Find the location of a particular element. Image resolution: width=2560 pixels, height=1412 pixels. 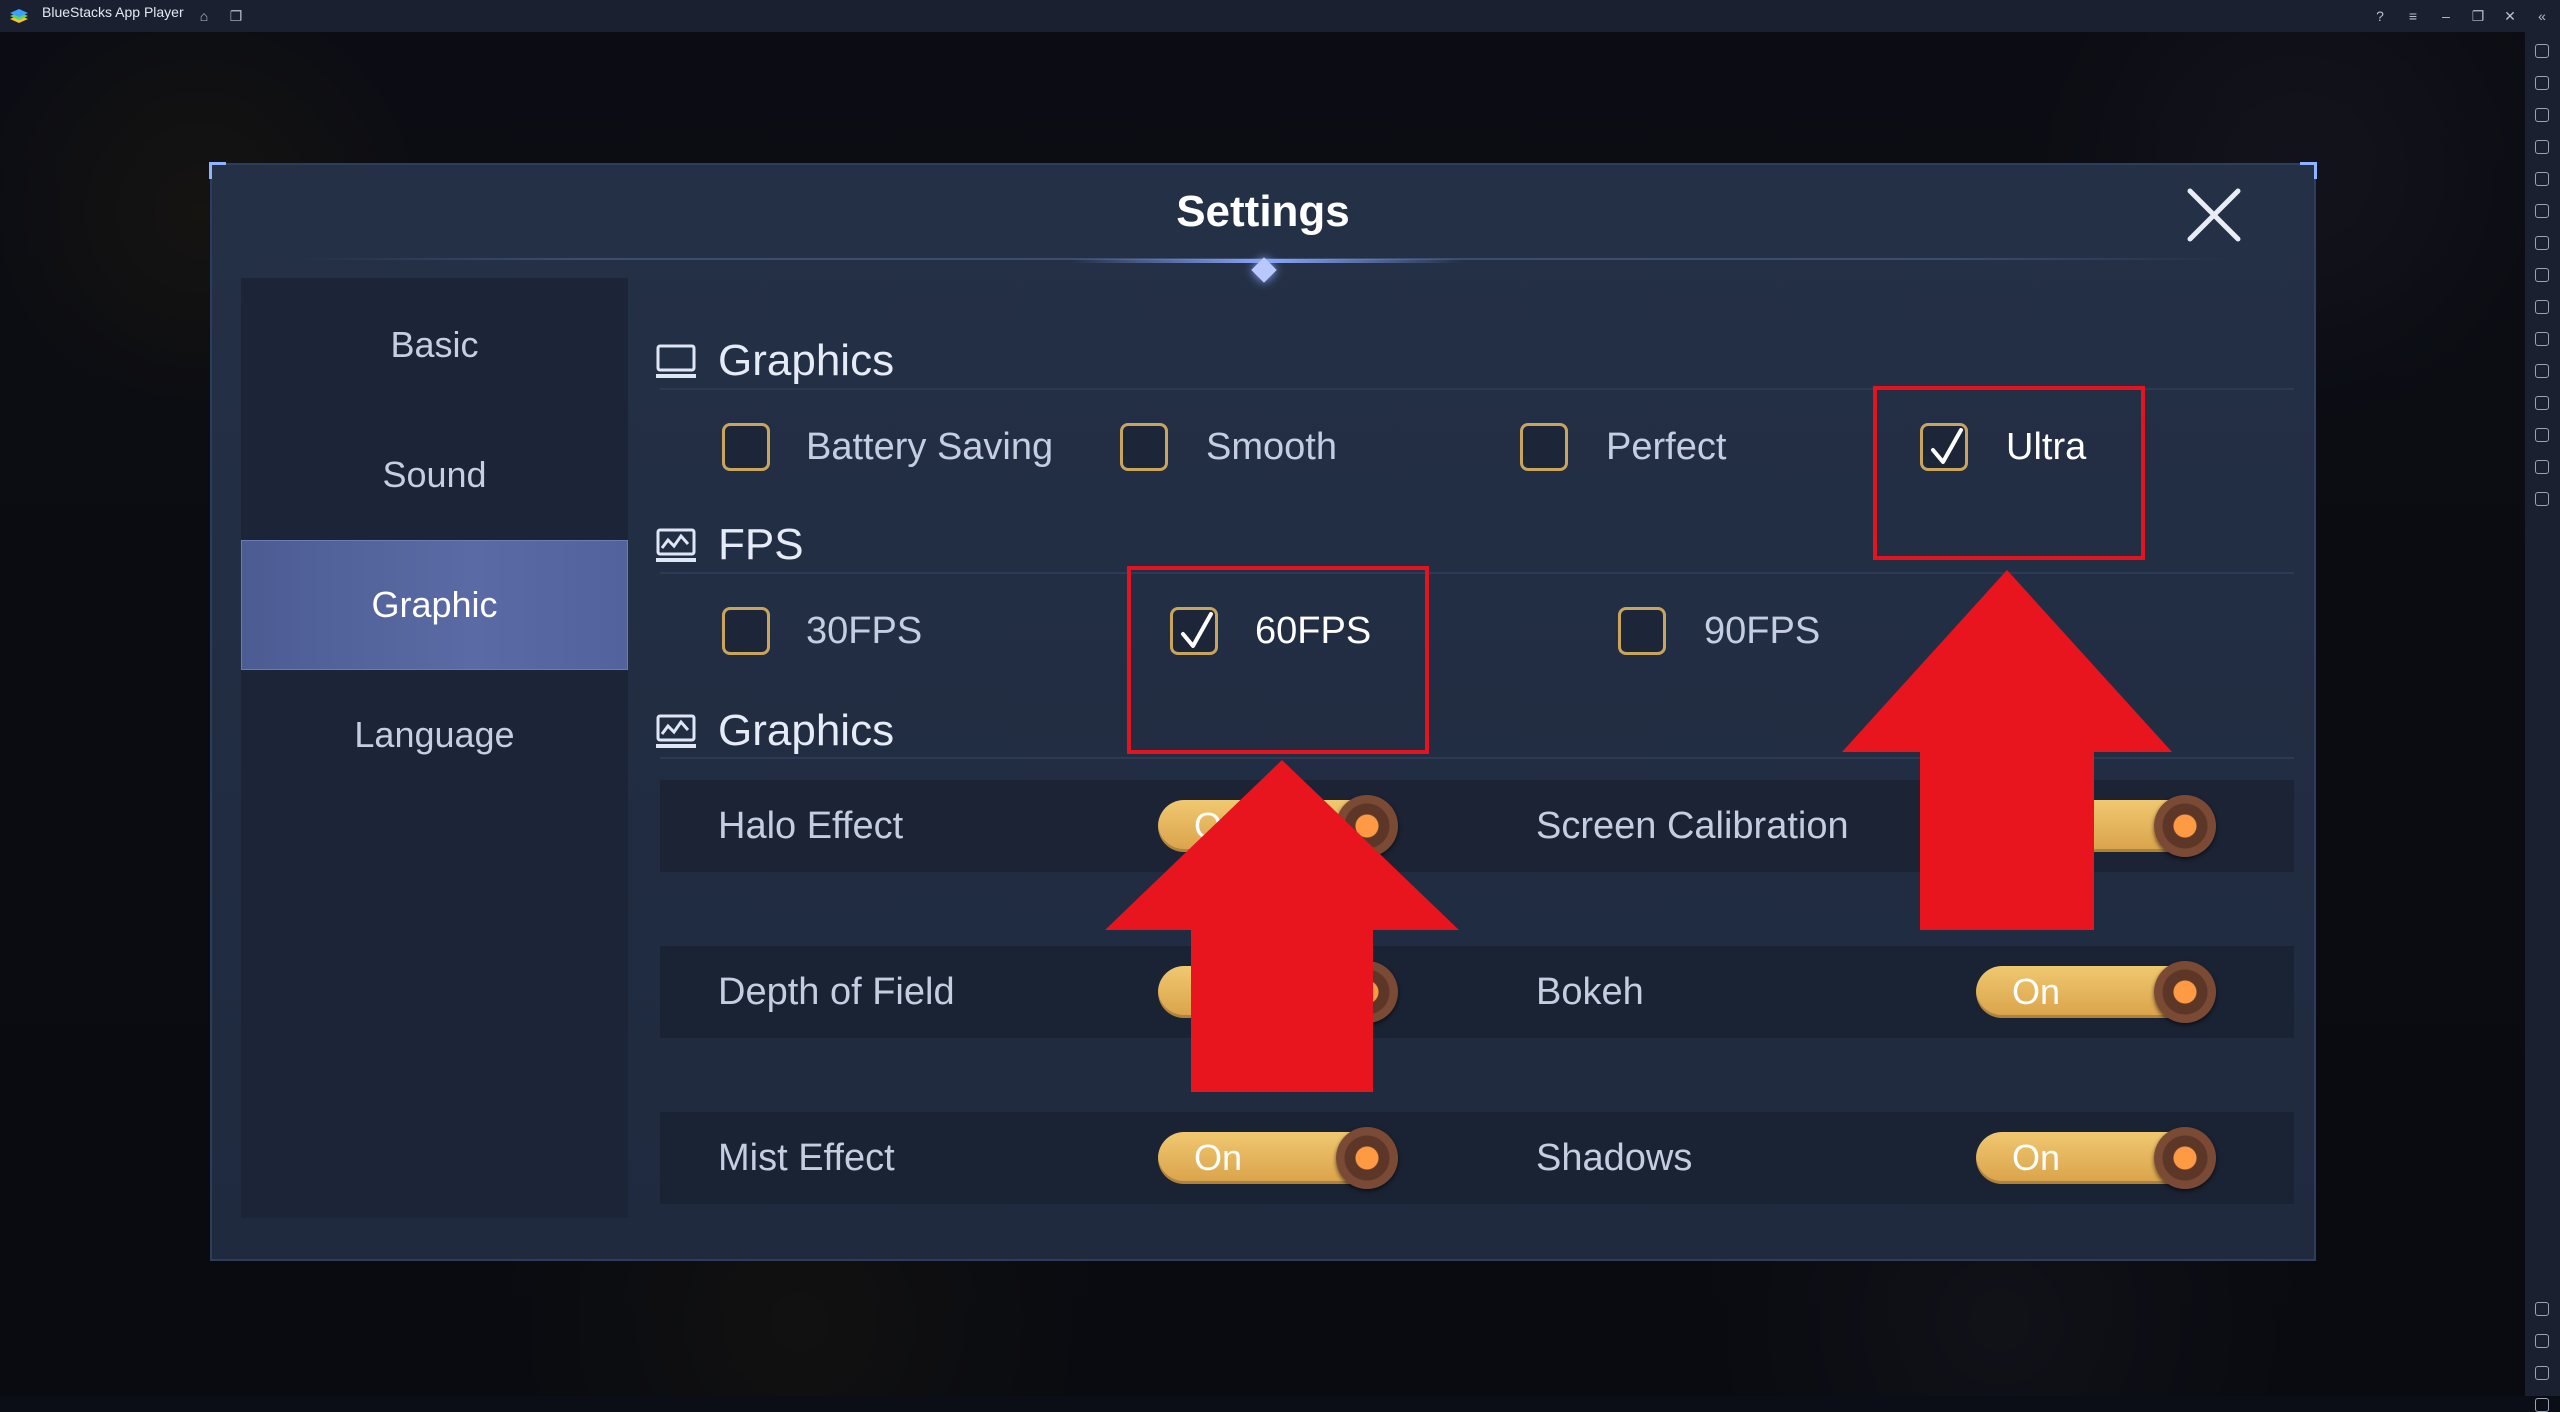

multi-instance-icon: ❐ is located at coordinates (236, 16).